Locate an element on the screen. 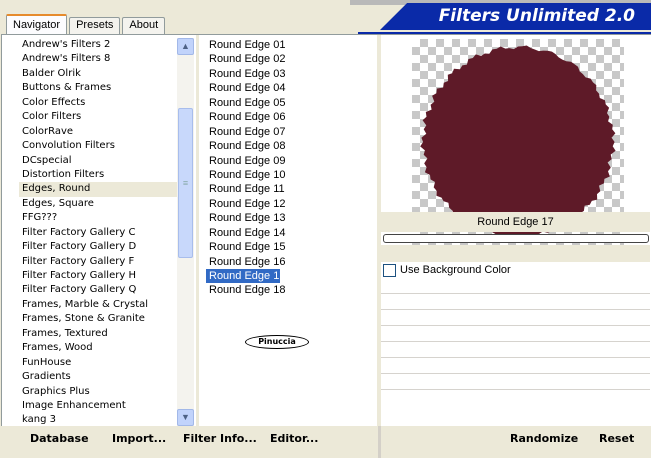 The image size is (651, 458). category-item: Filter Factory Gallery D is located at coordinates (98, 247).